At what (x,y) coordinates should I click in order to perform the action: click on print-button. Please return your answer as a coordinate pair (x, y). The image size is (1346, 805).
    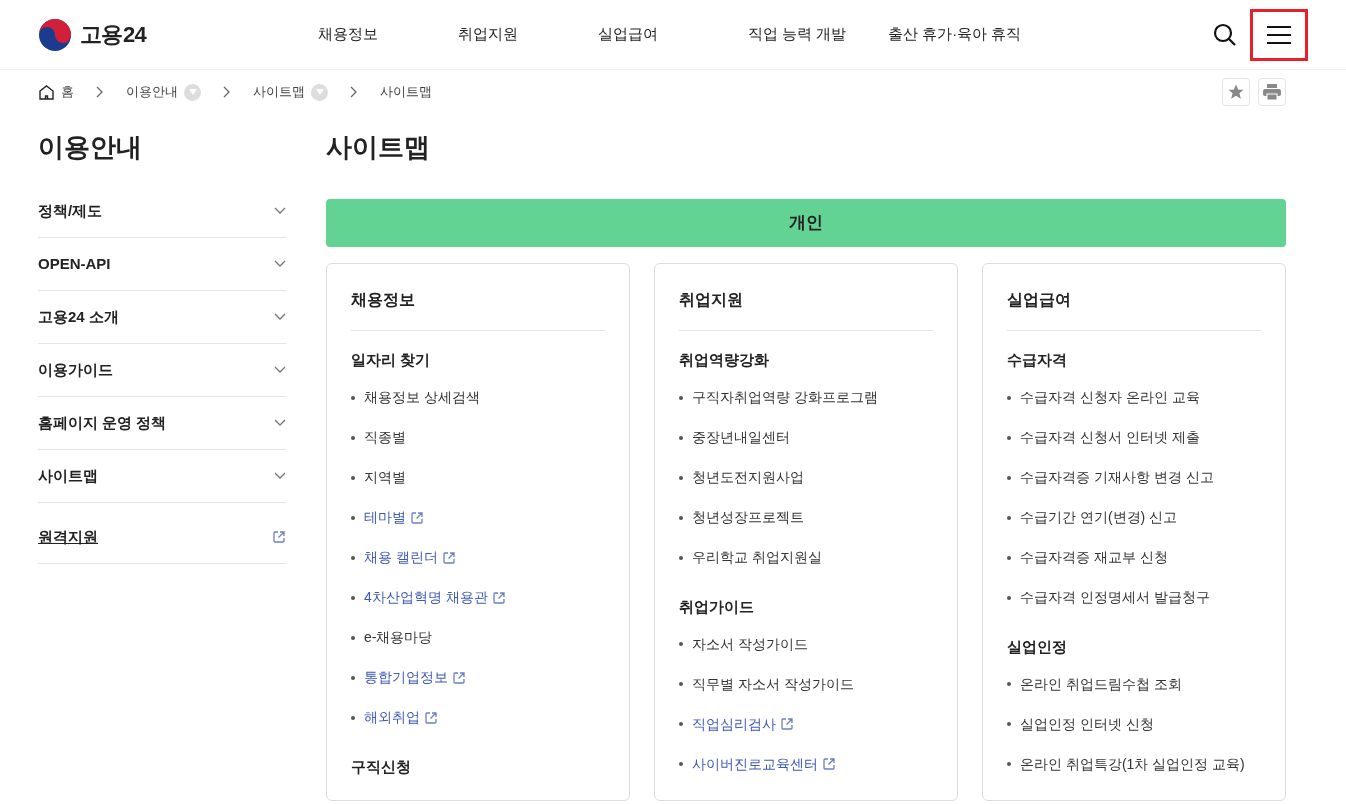
    Looking at the image, I should click on (1272, 92).